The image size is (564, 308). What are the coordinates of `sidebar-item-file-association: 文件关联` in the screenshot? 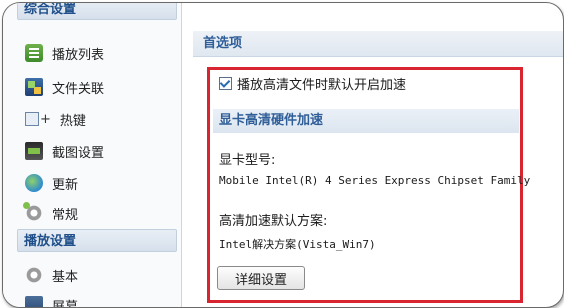 It's located at (100, 87).